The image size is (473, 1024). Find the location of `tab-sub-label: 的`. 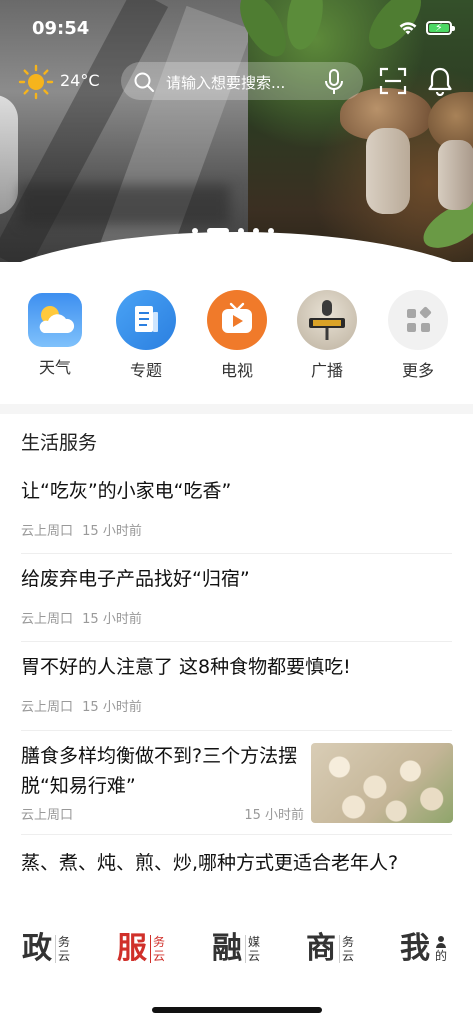

tab-sub-label: 的 is located at coordinates (440, 949).